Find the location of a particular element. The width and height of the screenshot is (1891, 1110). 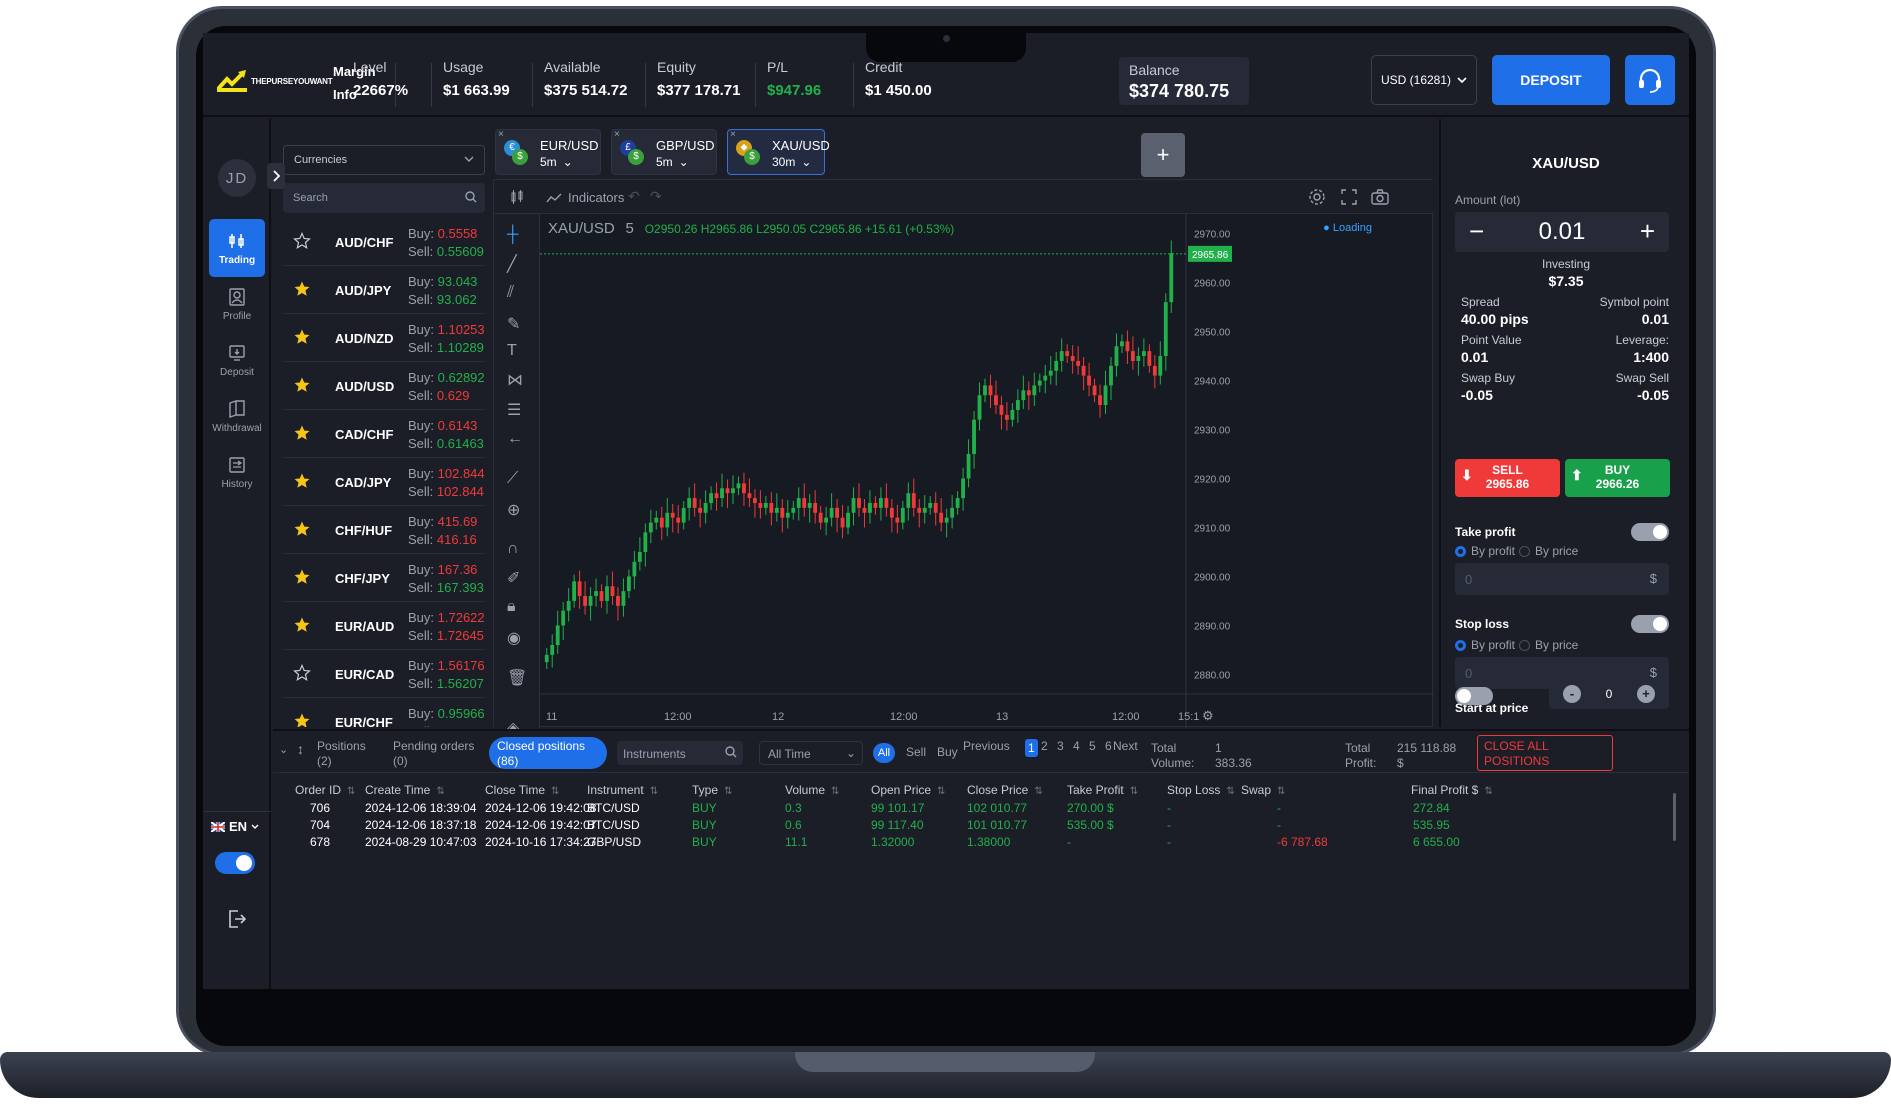

expand-panel-button is located at coordinates (276, 176).